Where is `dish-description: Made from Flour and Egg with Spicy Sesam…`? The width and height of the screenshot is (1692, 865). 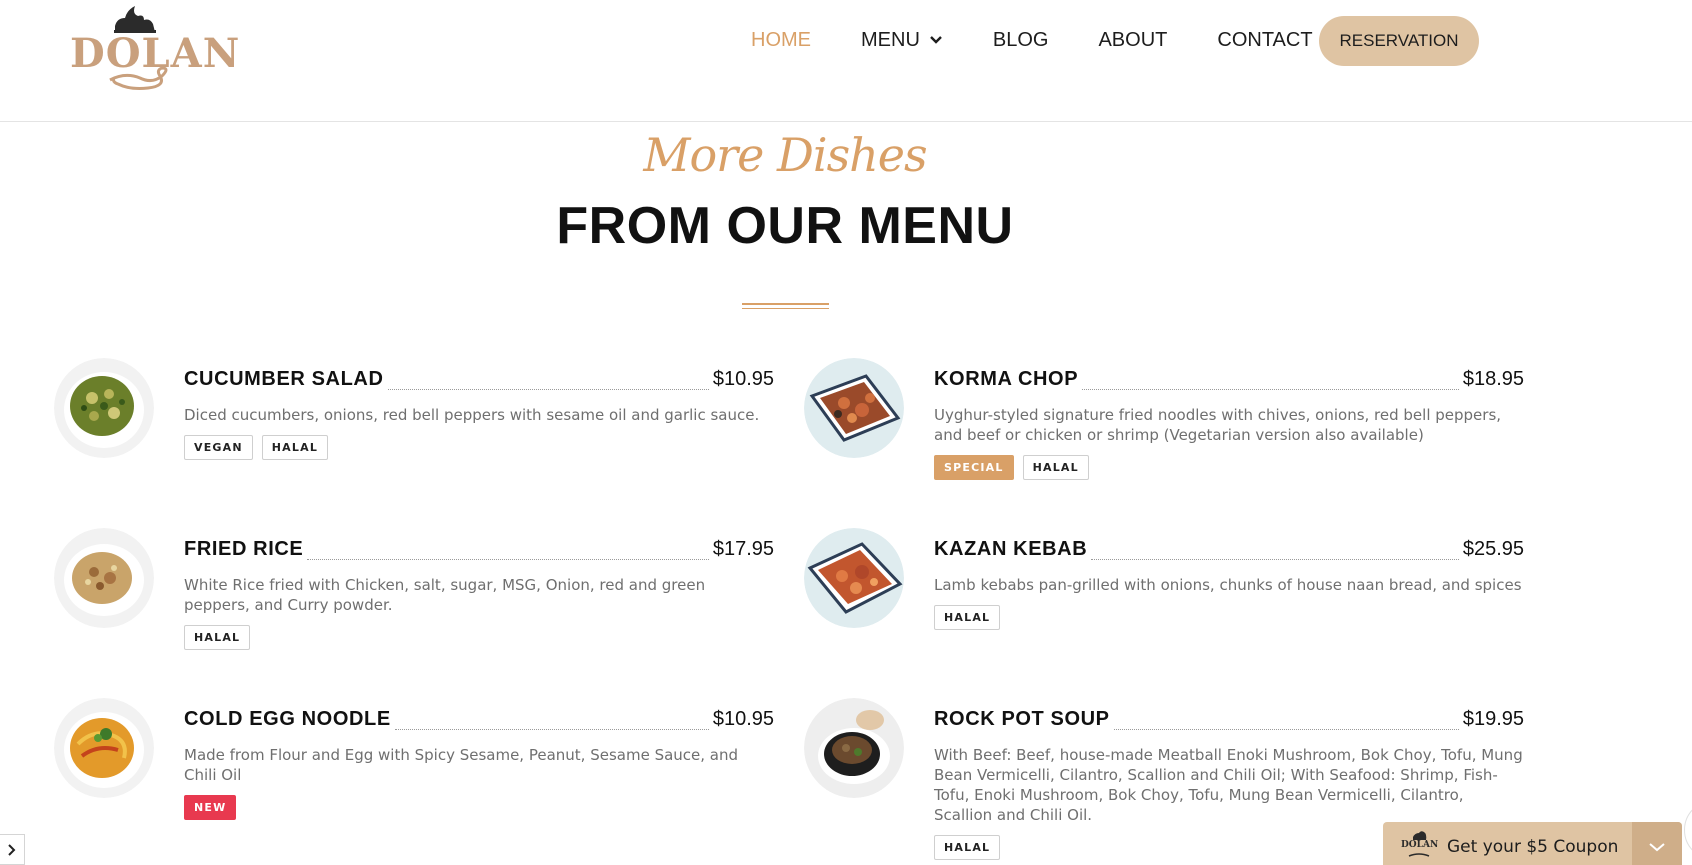
dish-description: Made from Flour and Egg with Spicy Sesam… is located at coordinates (461, 765).